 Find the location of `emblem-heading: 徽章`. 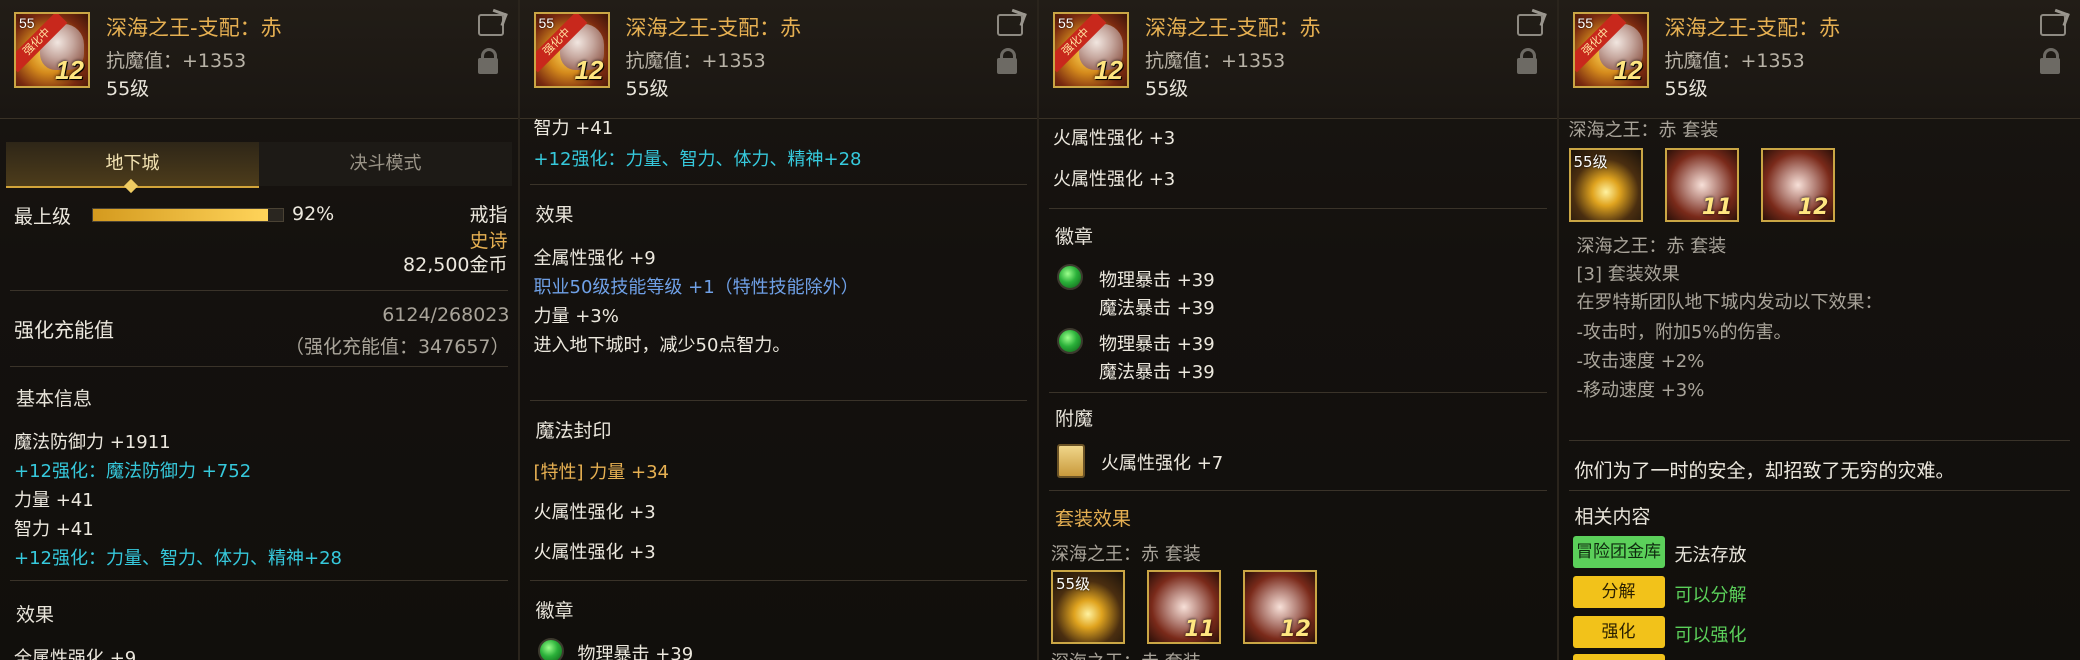

emblem-heading: 徽章 is located at coordinates (1074, 237).